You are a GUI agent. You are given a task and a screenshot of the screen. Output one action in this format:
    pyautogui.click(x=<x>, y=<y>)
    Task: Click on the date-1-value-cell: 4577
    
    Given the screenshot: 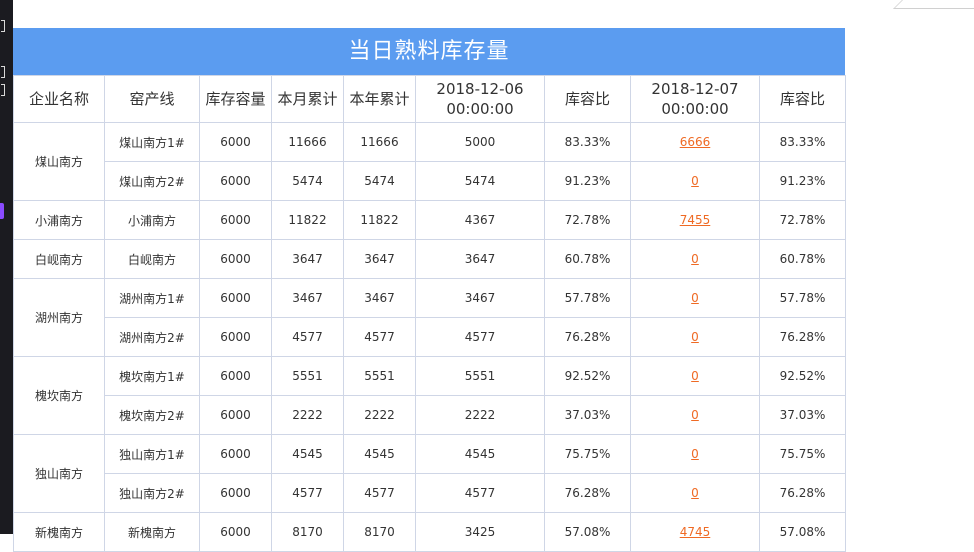 What is the action you would take?
    pyautogui.click(x=480, y=337)
    